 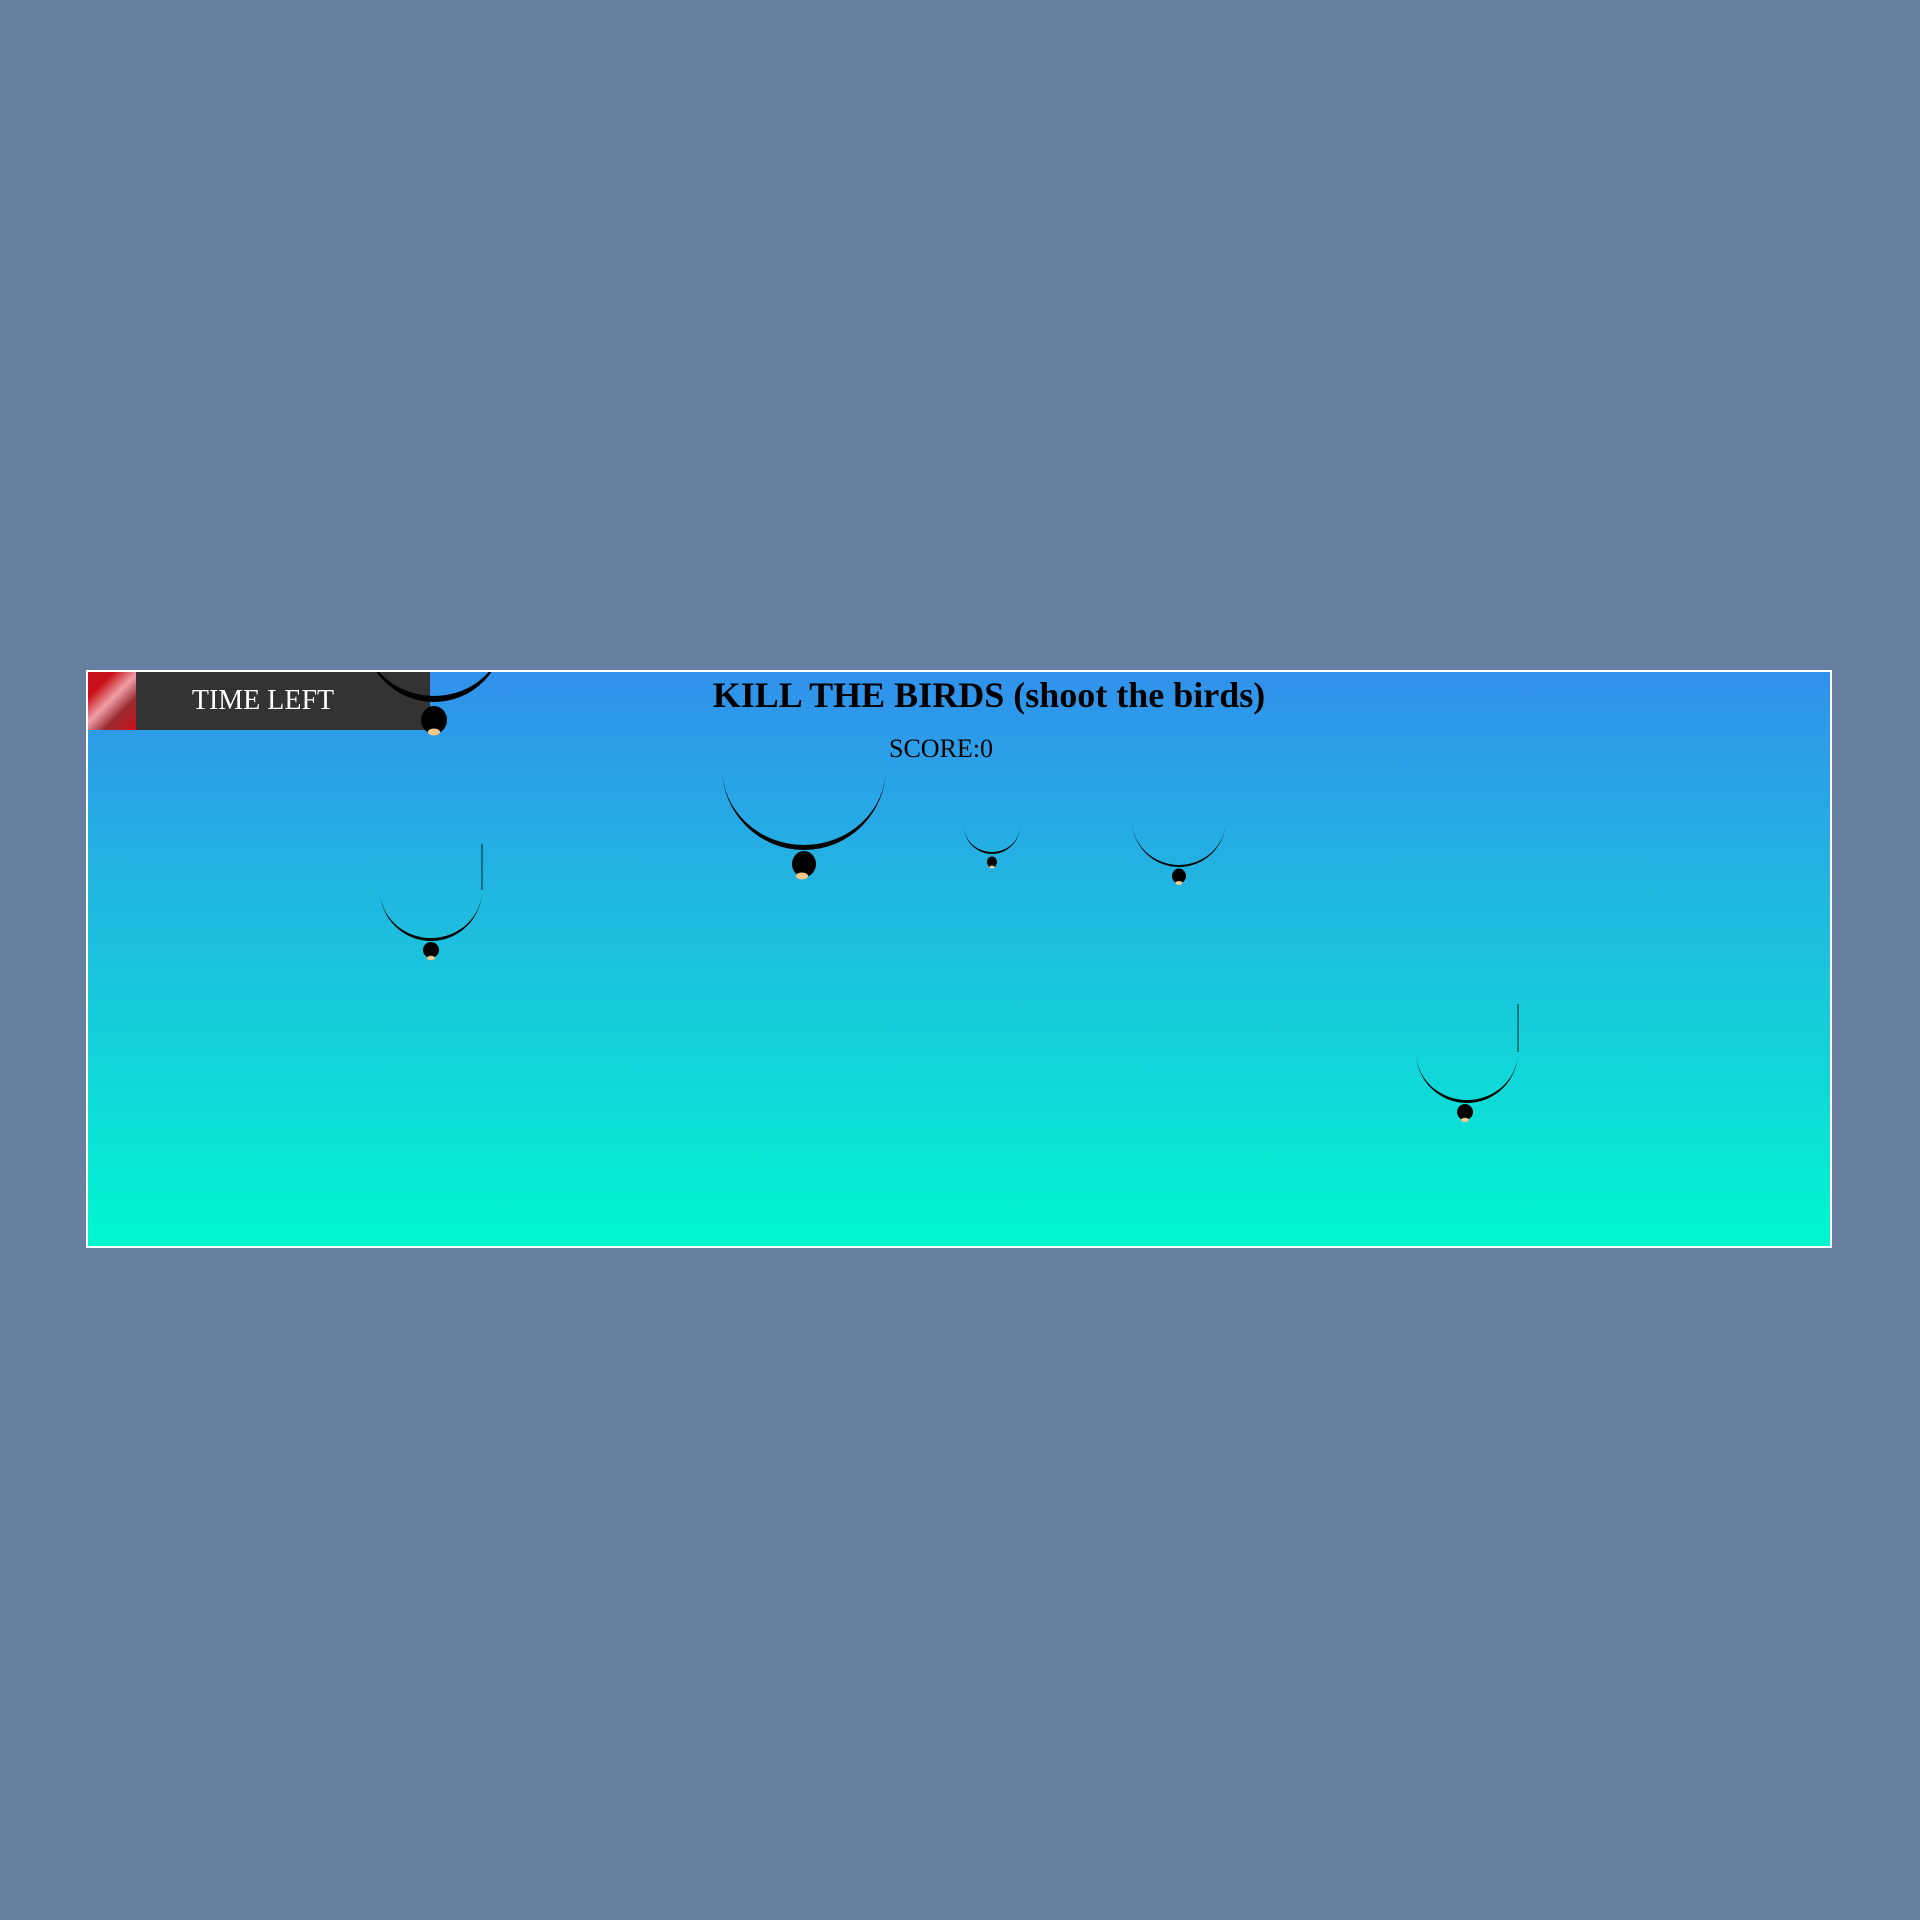 What do you see at coordinates (989, 695) in the screenshot?
I see `game-title: KILL THE BIRDS (shoot the birds)` at bounding box center [989, 695].